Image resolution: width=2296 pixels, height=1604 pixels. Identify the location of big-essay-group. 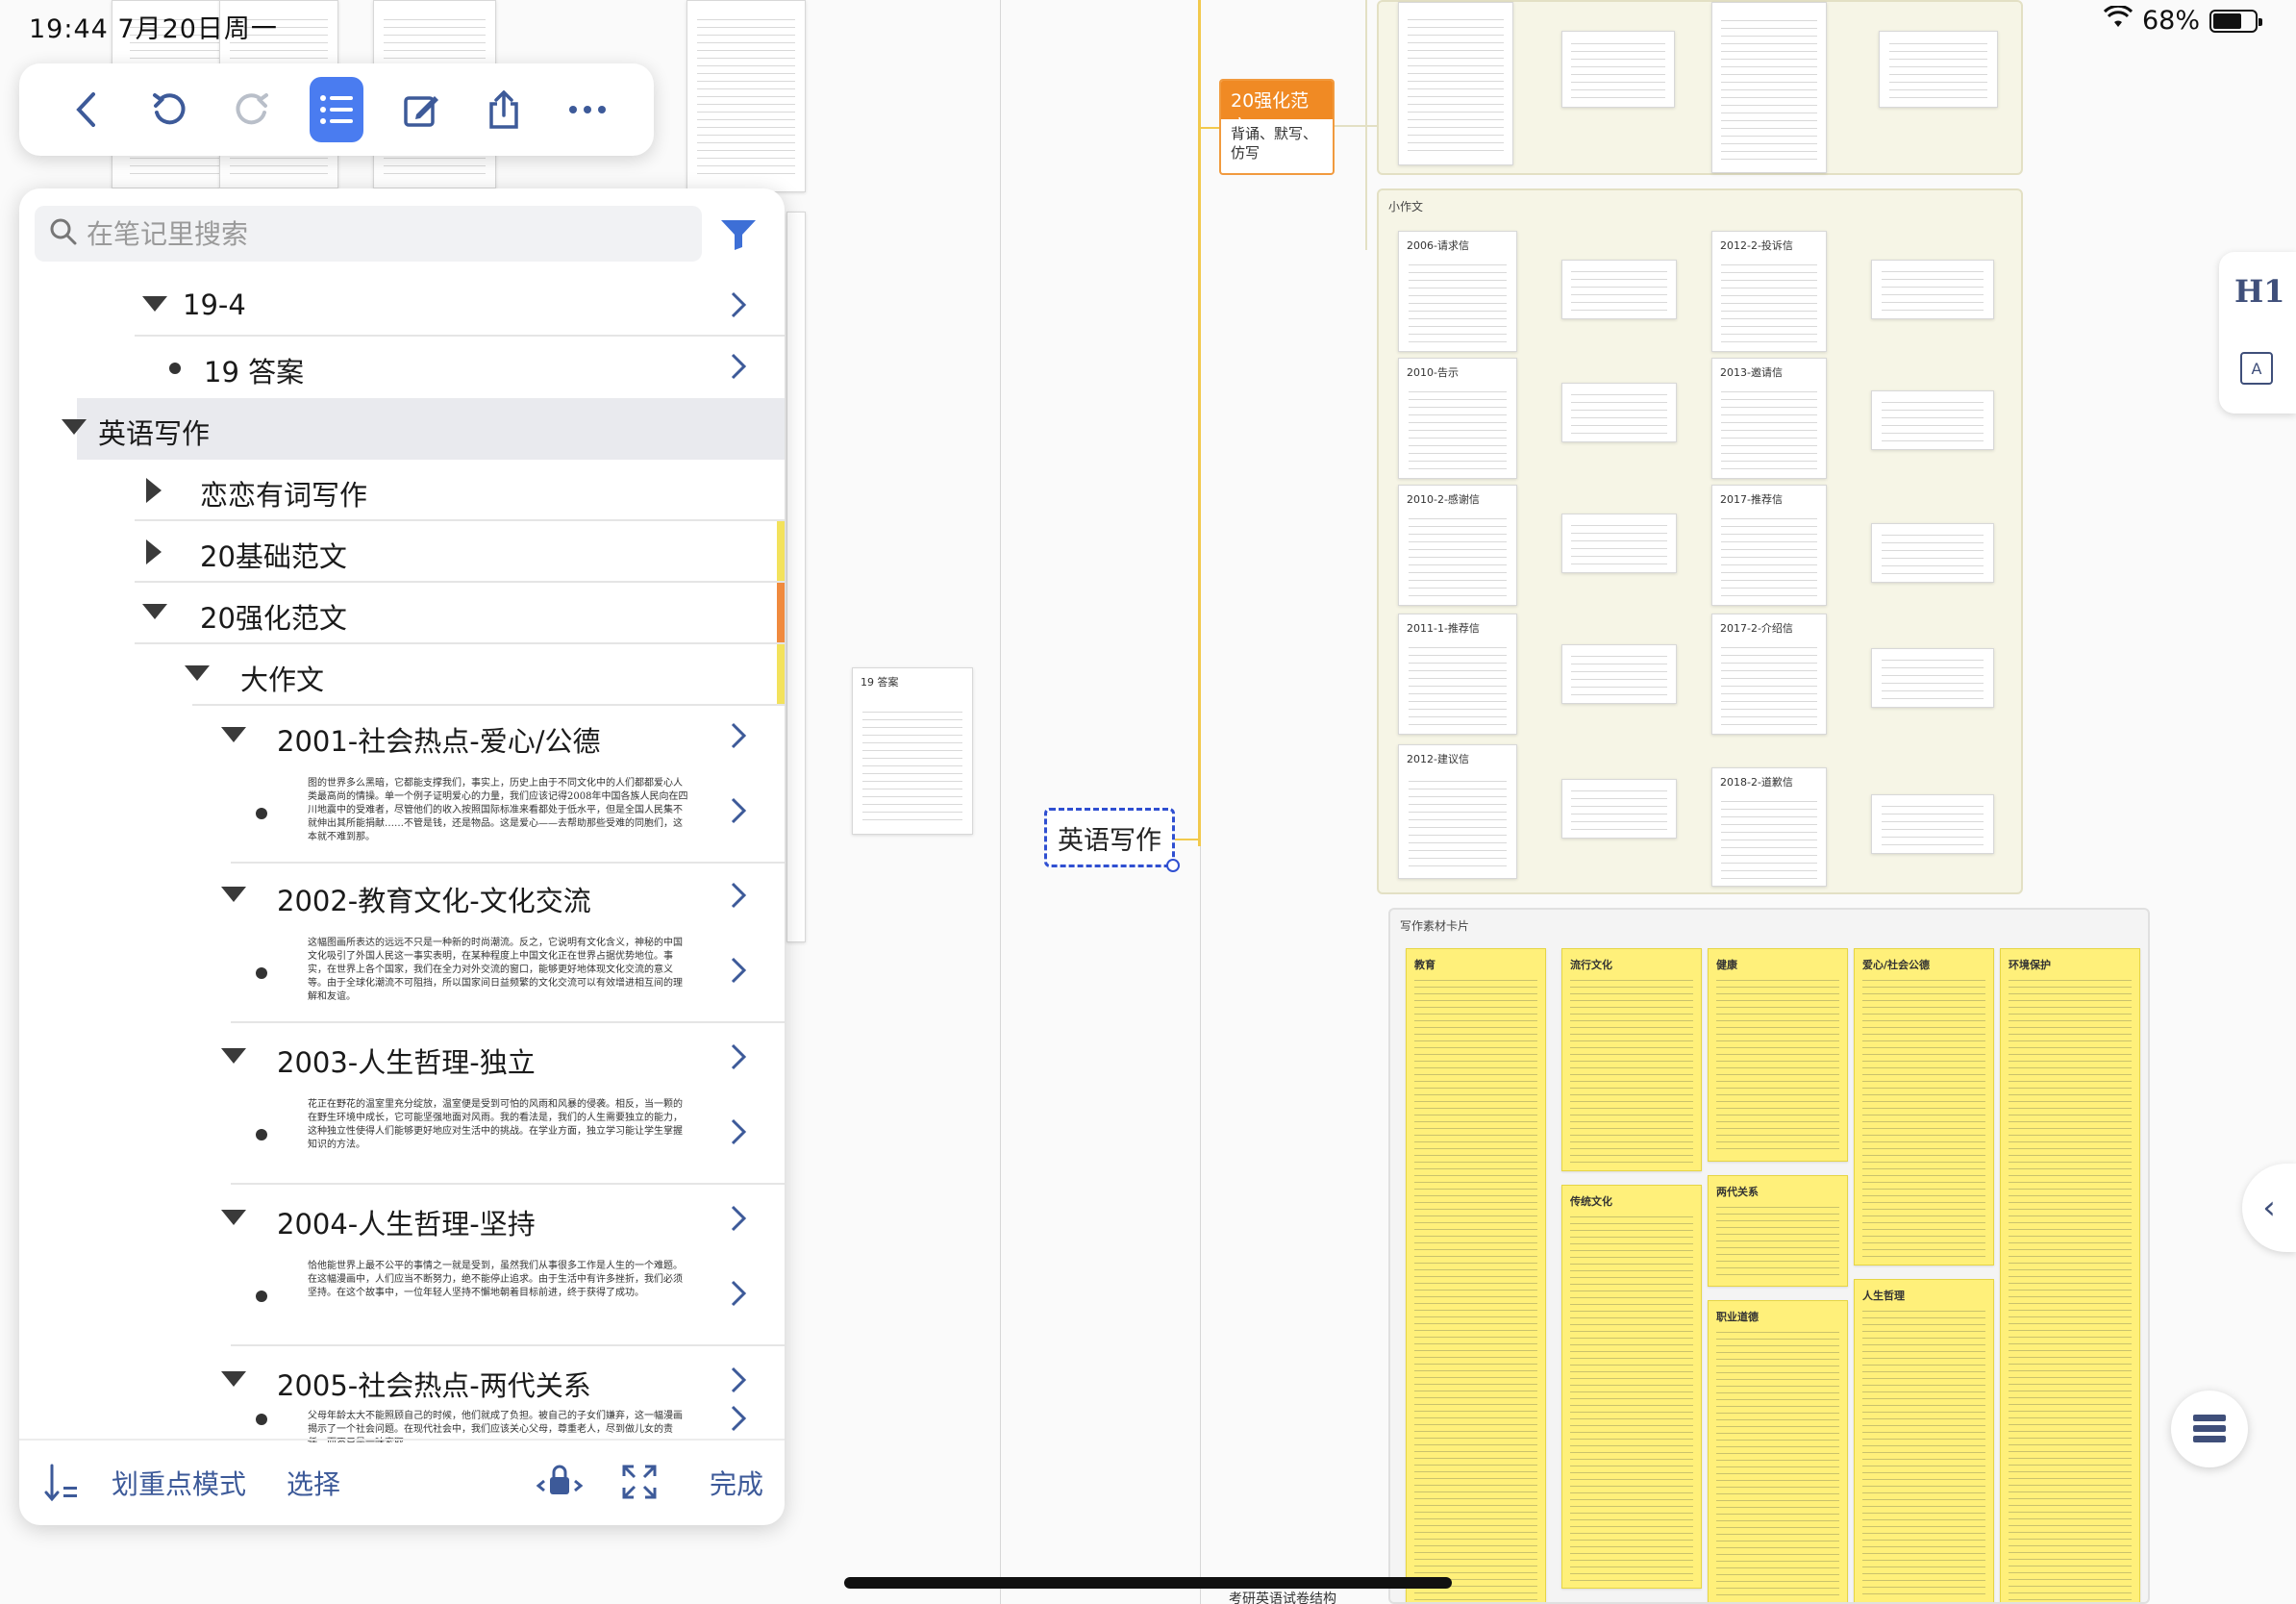
(1700, 87).